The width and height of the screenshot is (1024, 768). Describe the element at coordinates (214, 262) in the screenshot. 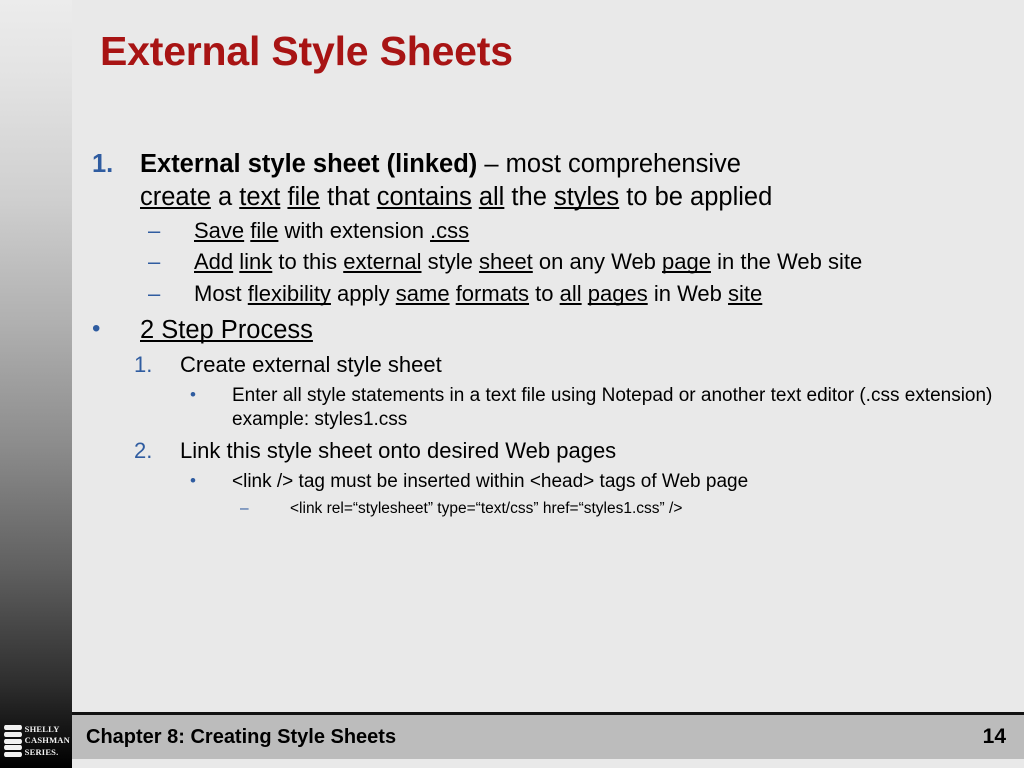

I see `kw-add: Add` at that location.